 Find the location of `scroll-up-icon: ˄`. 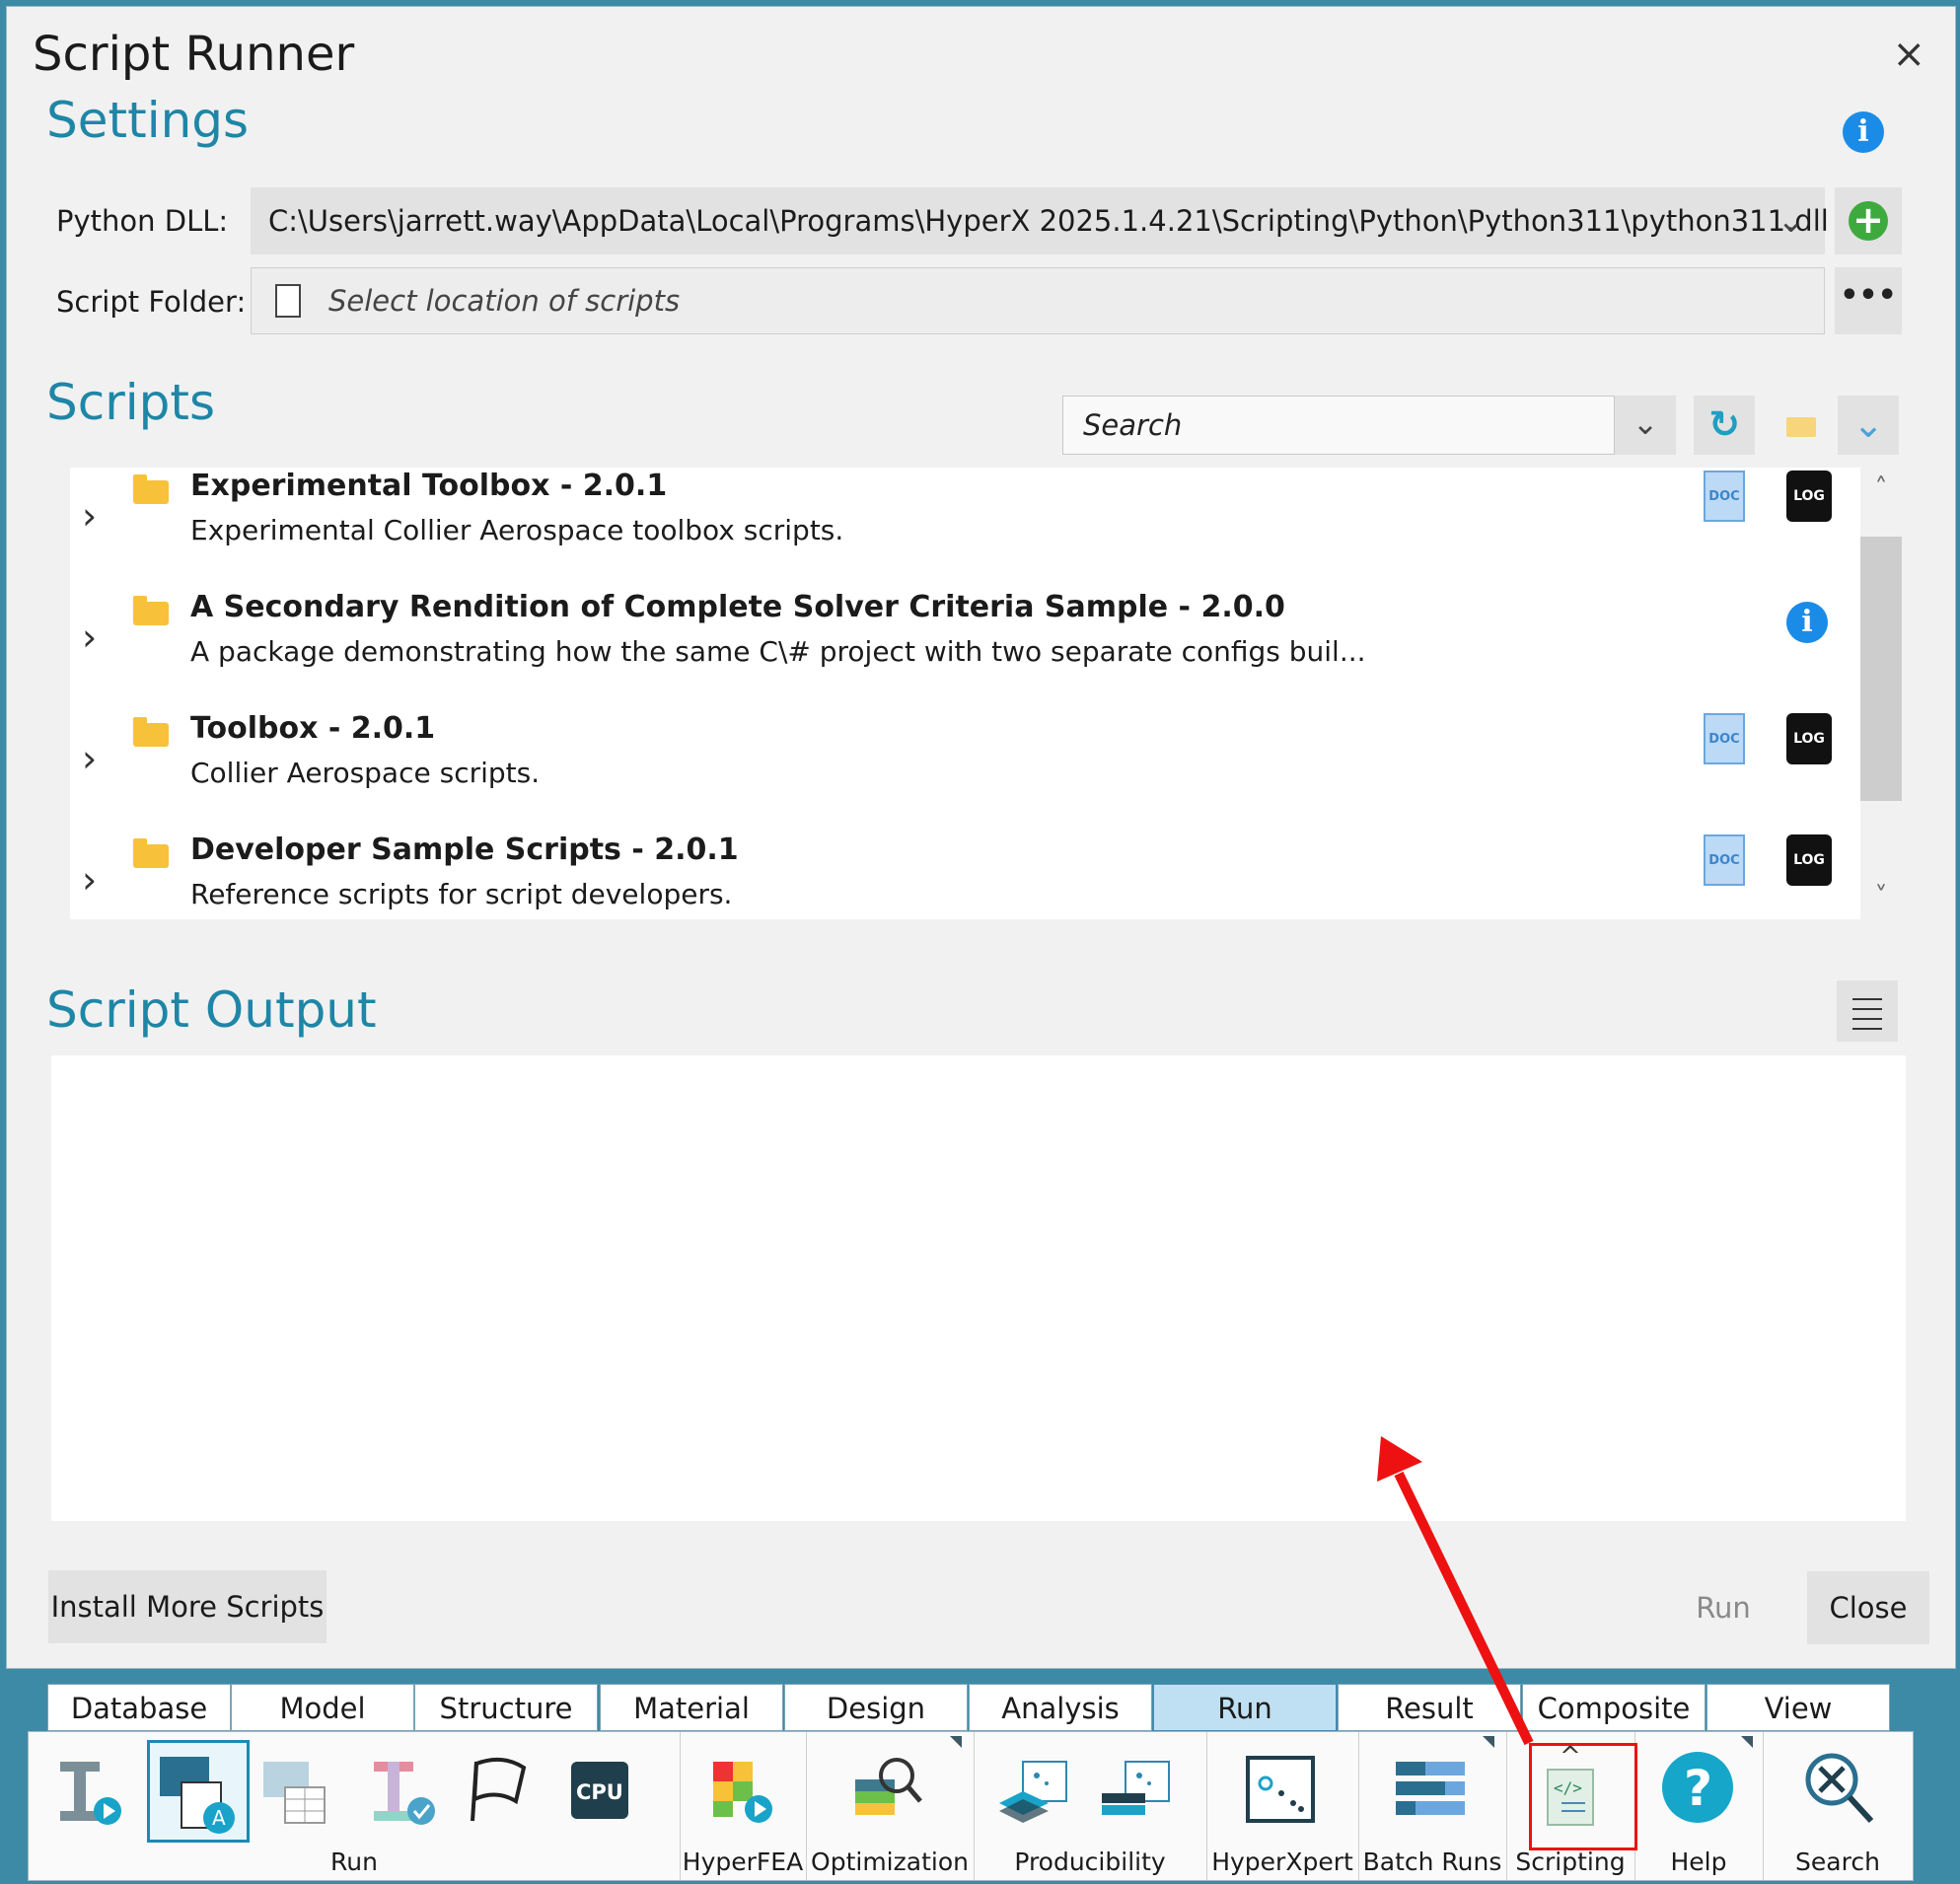

scroll-up-icon: ˄ is located at coordinates (1881, 488).